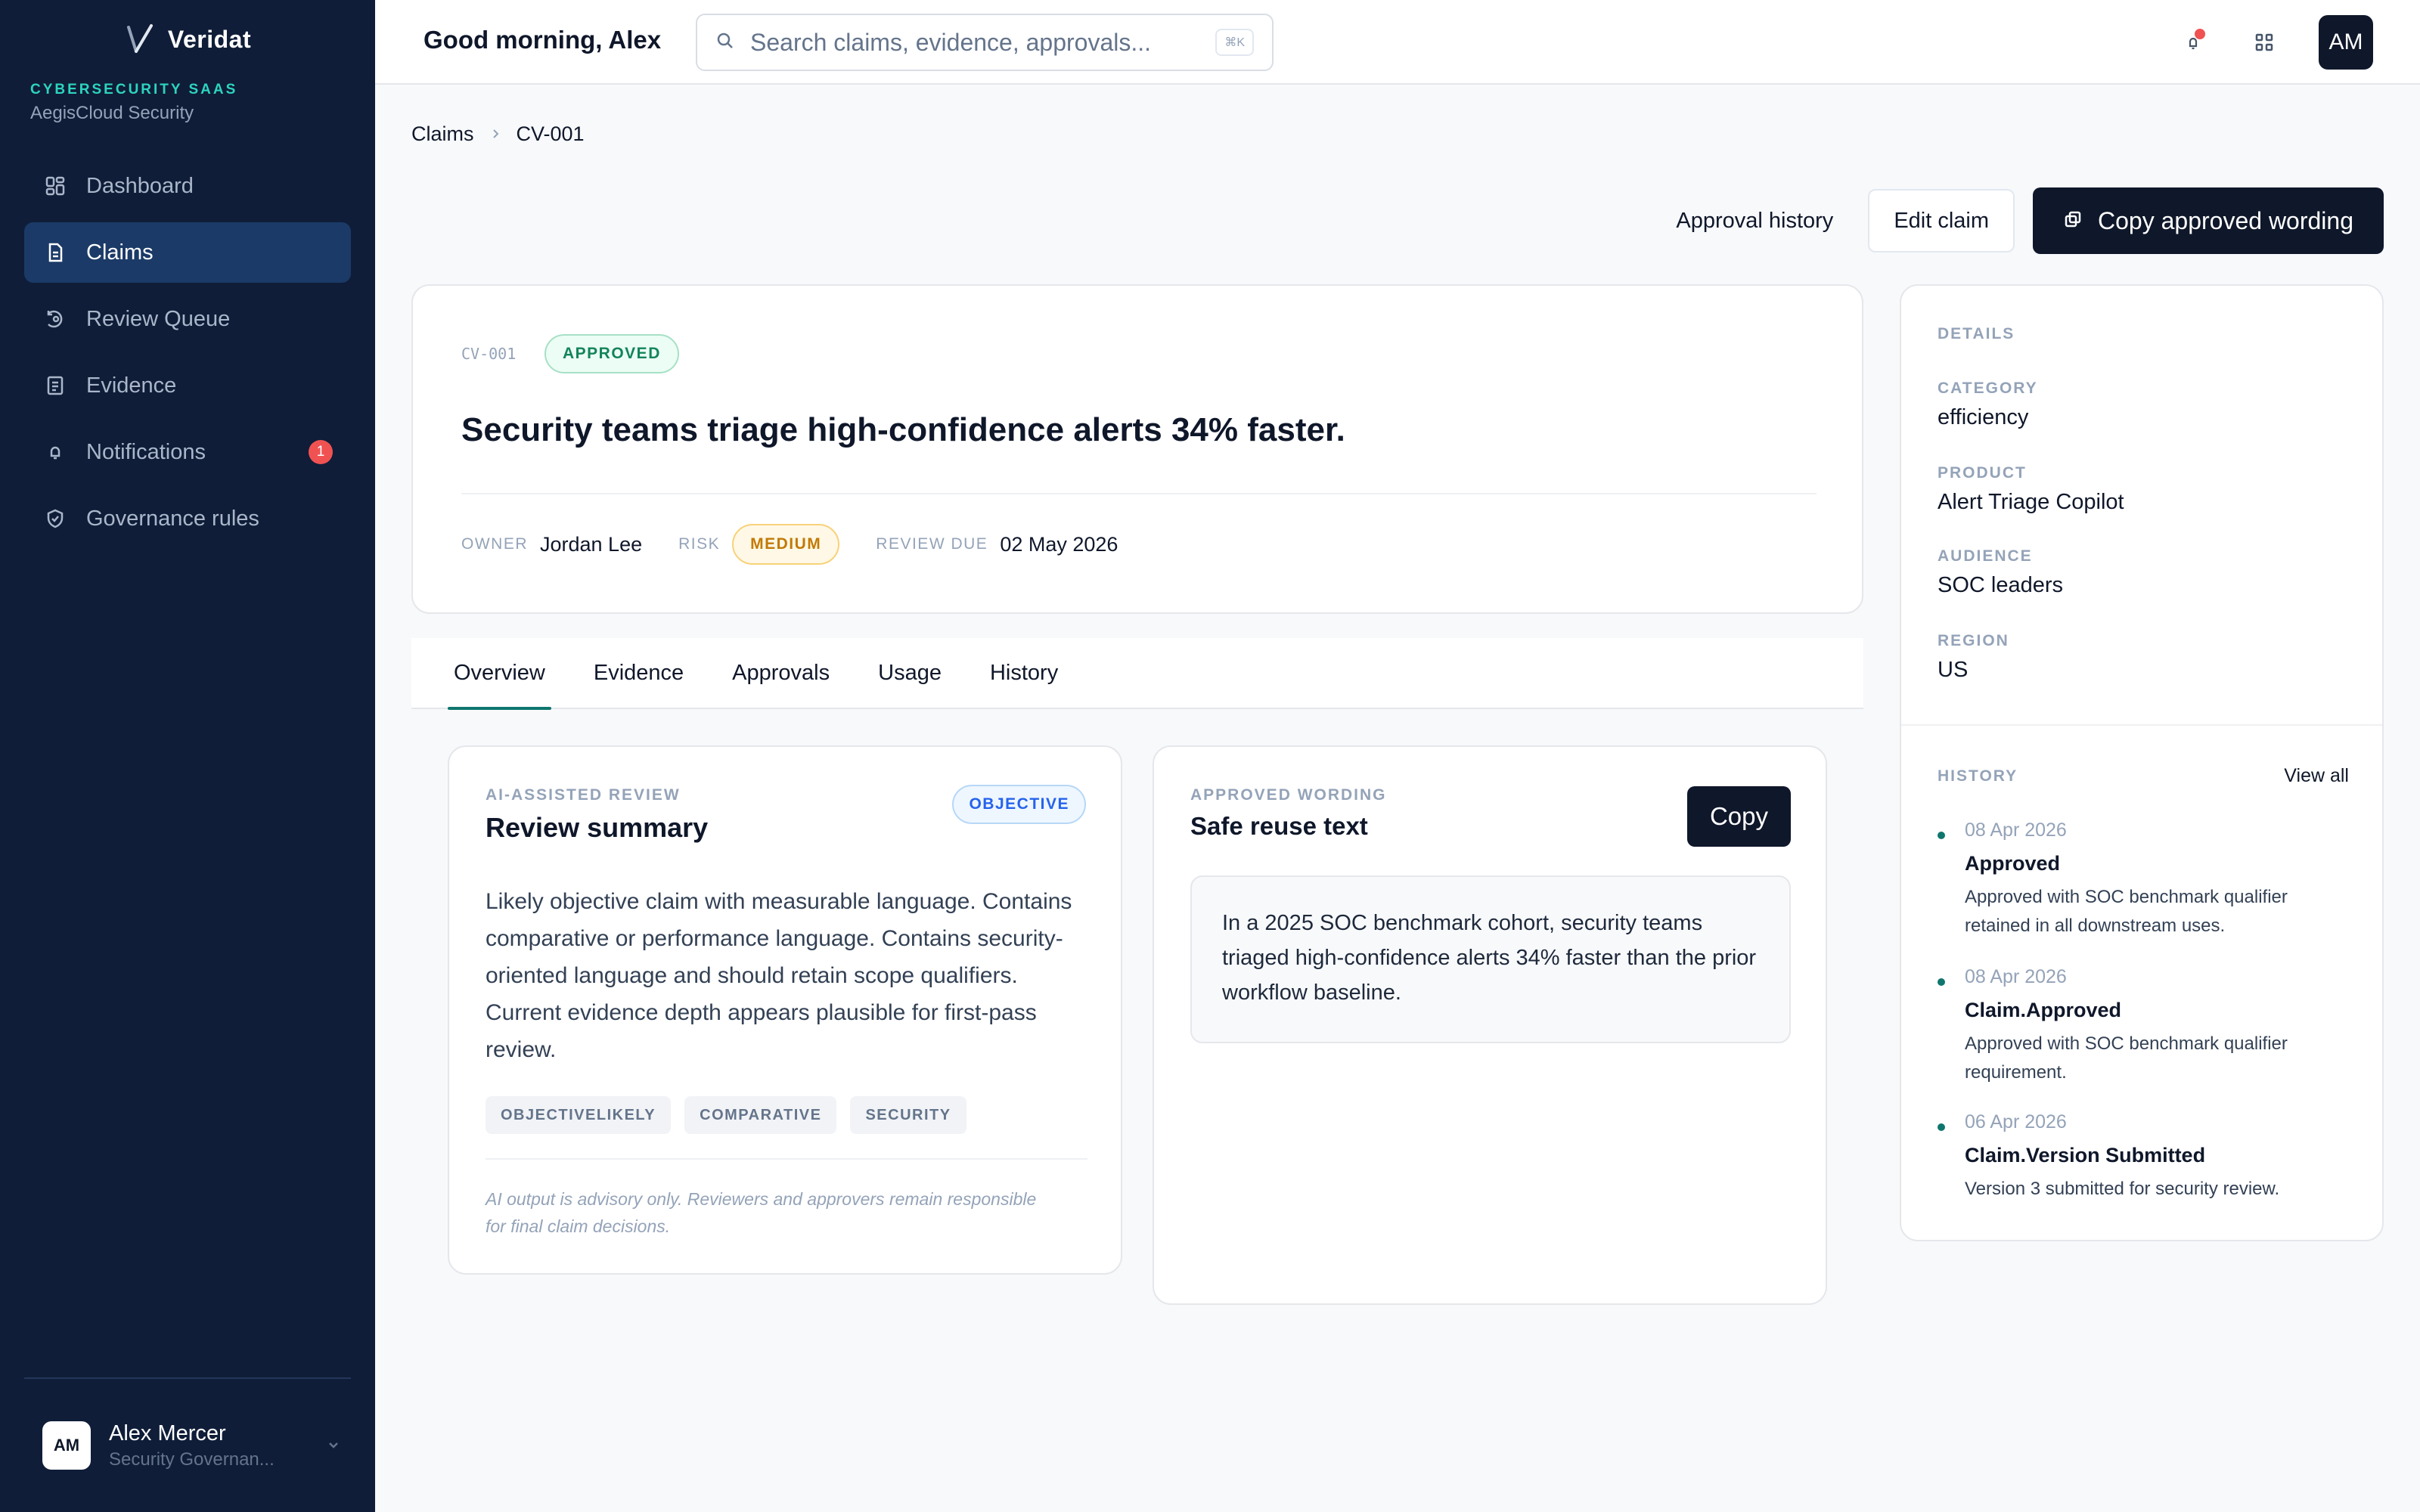  What do you see at coordinates (55, 186) in the screenshot?
I see `grid-icon` at bounding box center [55, 186].